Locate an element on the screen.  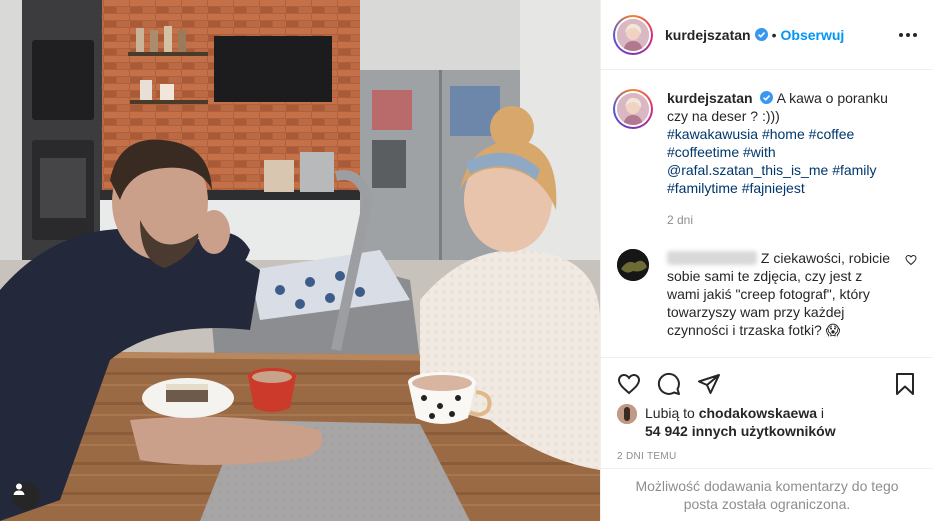
hashtag: #coffeetime is located at coordinates (703, 152).